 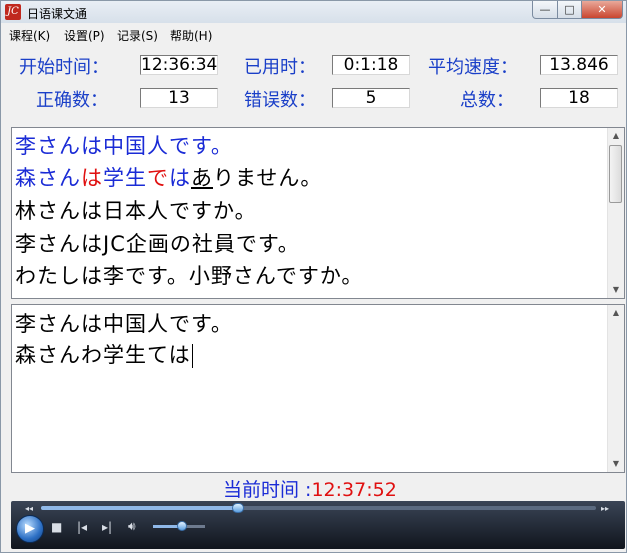 What do you see at coordinates (179, 98) in the screenshot?
I see `correct-field: 13` at bounding box center [179, 98].